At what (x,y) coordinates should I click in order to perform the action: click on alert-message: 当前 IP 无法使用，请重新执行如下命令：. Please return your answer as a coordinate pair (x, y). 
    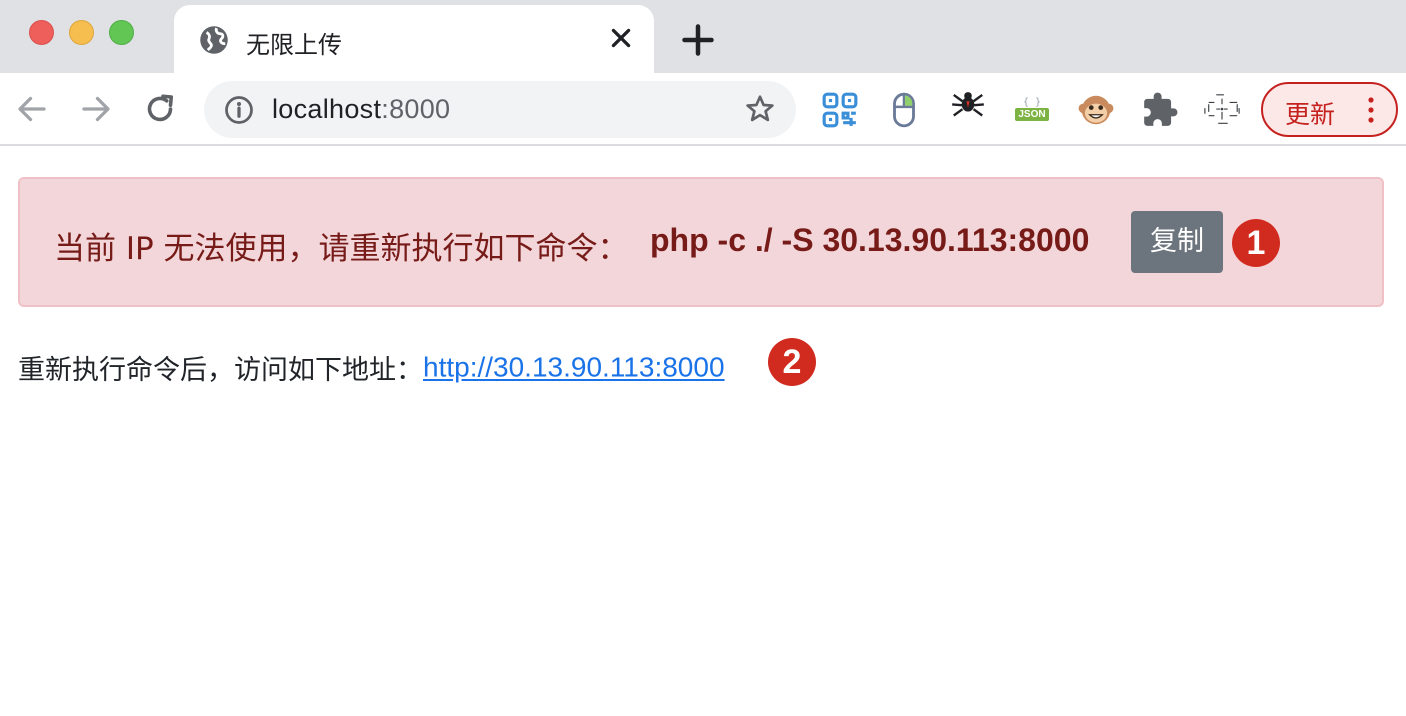
    Looking at the image, I should click on (341, 249).